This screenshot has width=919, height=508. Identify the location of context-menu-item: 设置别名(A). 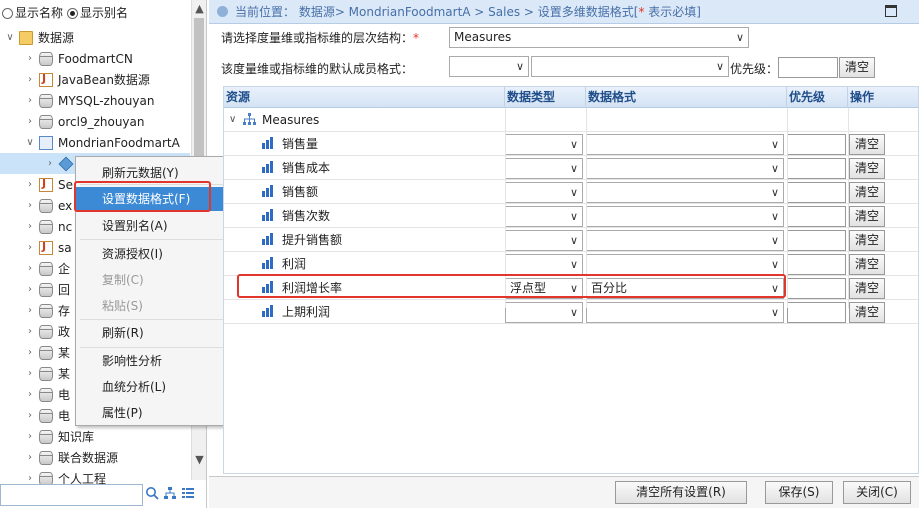
(151, 226).